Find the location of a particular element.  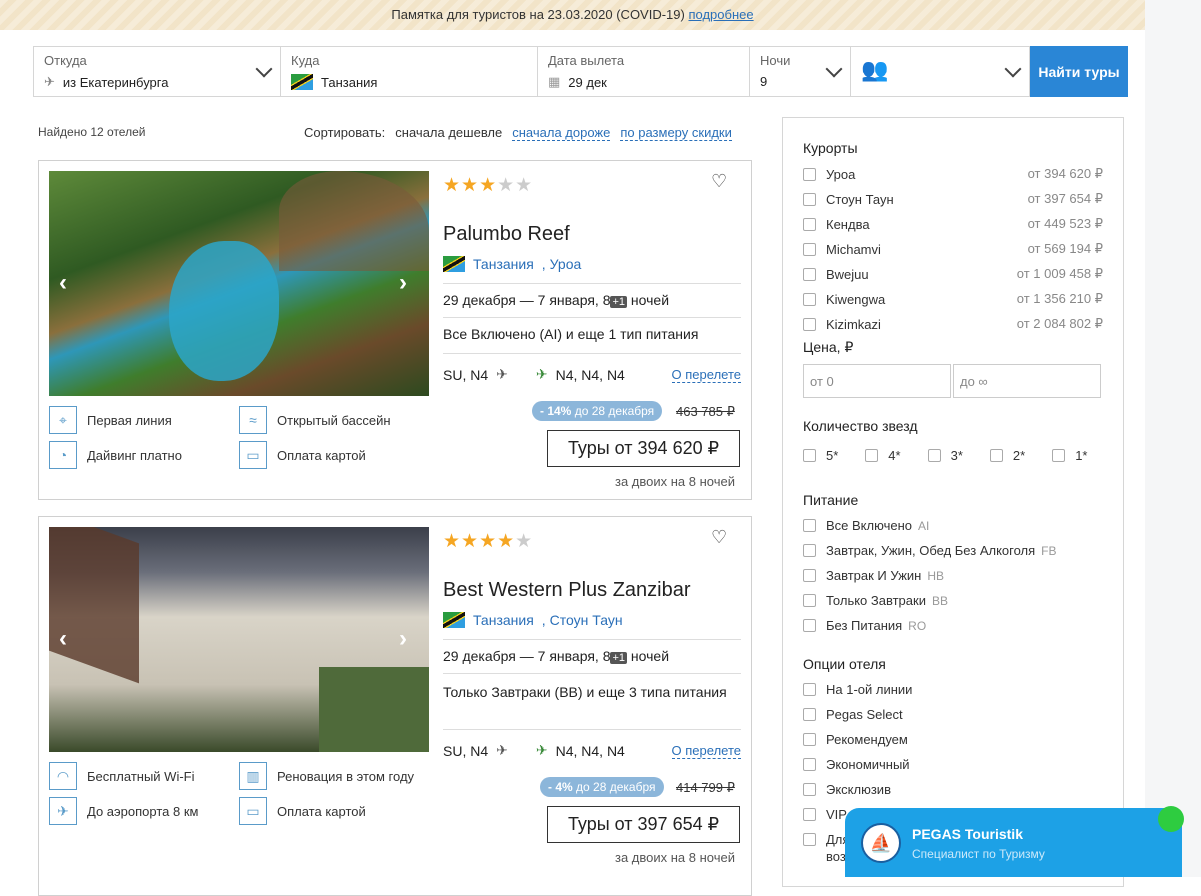

resort-option: Кендва от 449 523 ₽ is located at coordinates (953, 224).